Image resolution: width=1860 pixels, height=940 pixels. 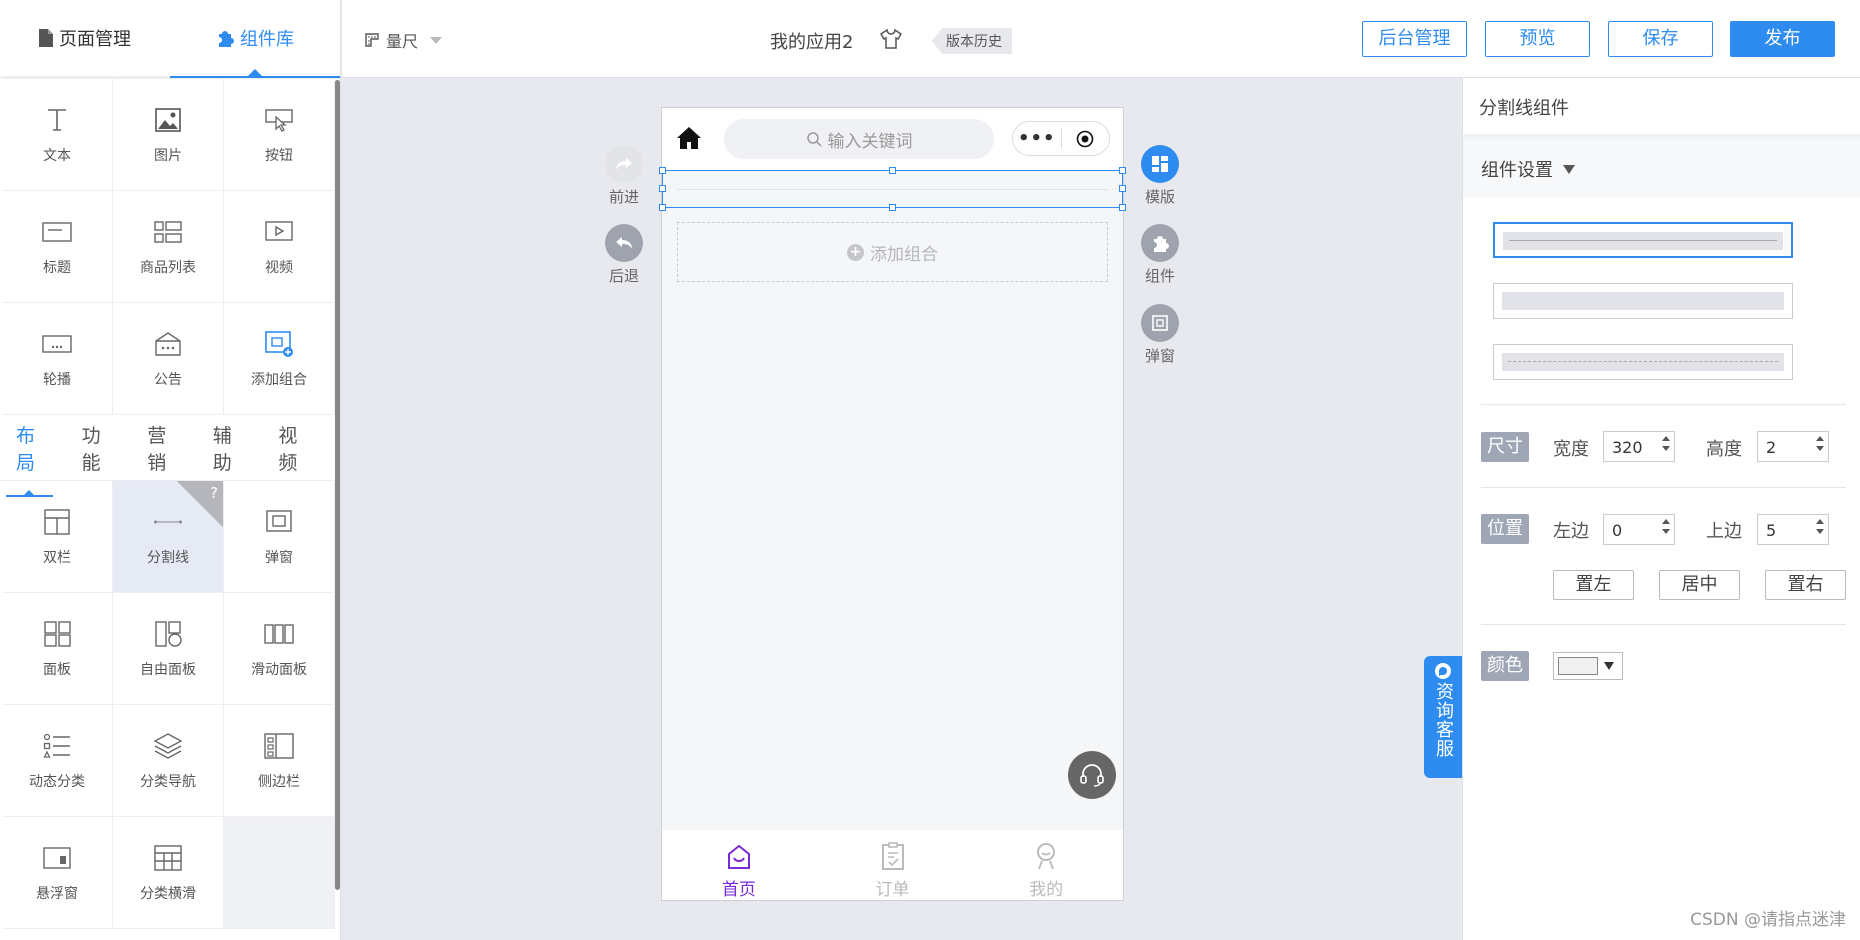 I want to click on template-button: 模版, so click(x=1160, y=176).